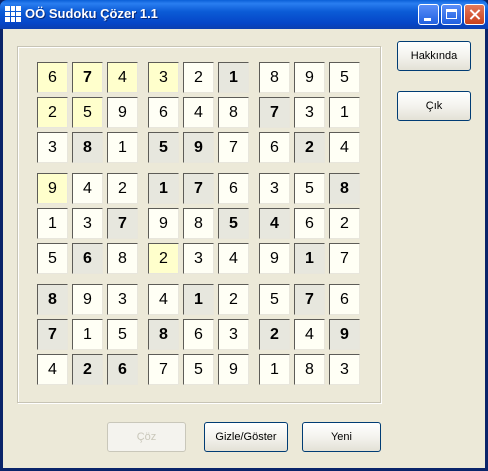 This screenshot has height=471, width=488. I want to click on close-icon, so click(474, 14).